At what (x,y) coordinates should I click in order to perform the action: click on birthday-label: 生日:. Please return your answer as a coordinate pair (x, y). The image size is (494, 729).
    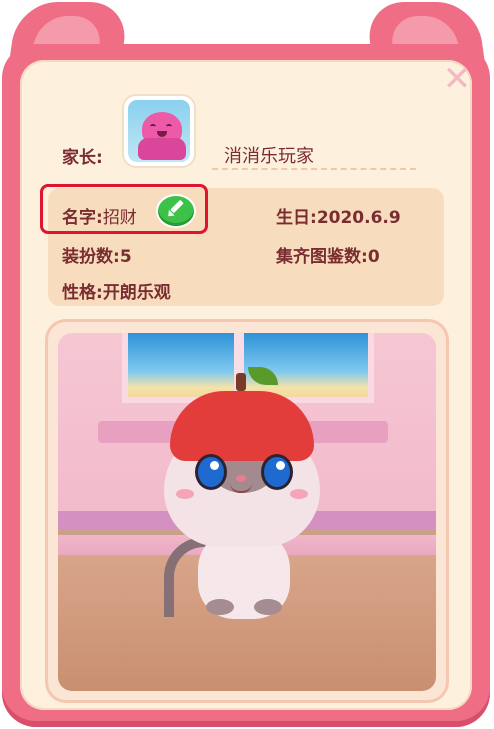
    Looking at the image, I should click on (296, 218).